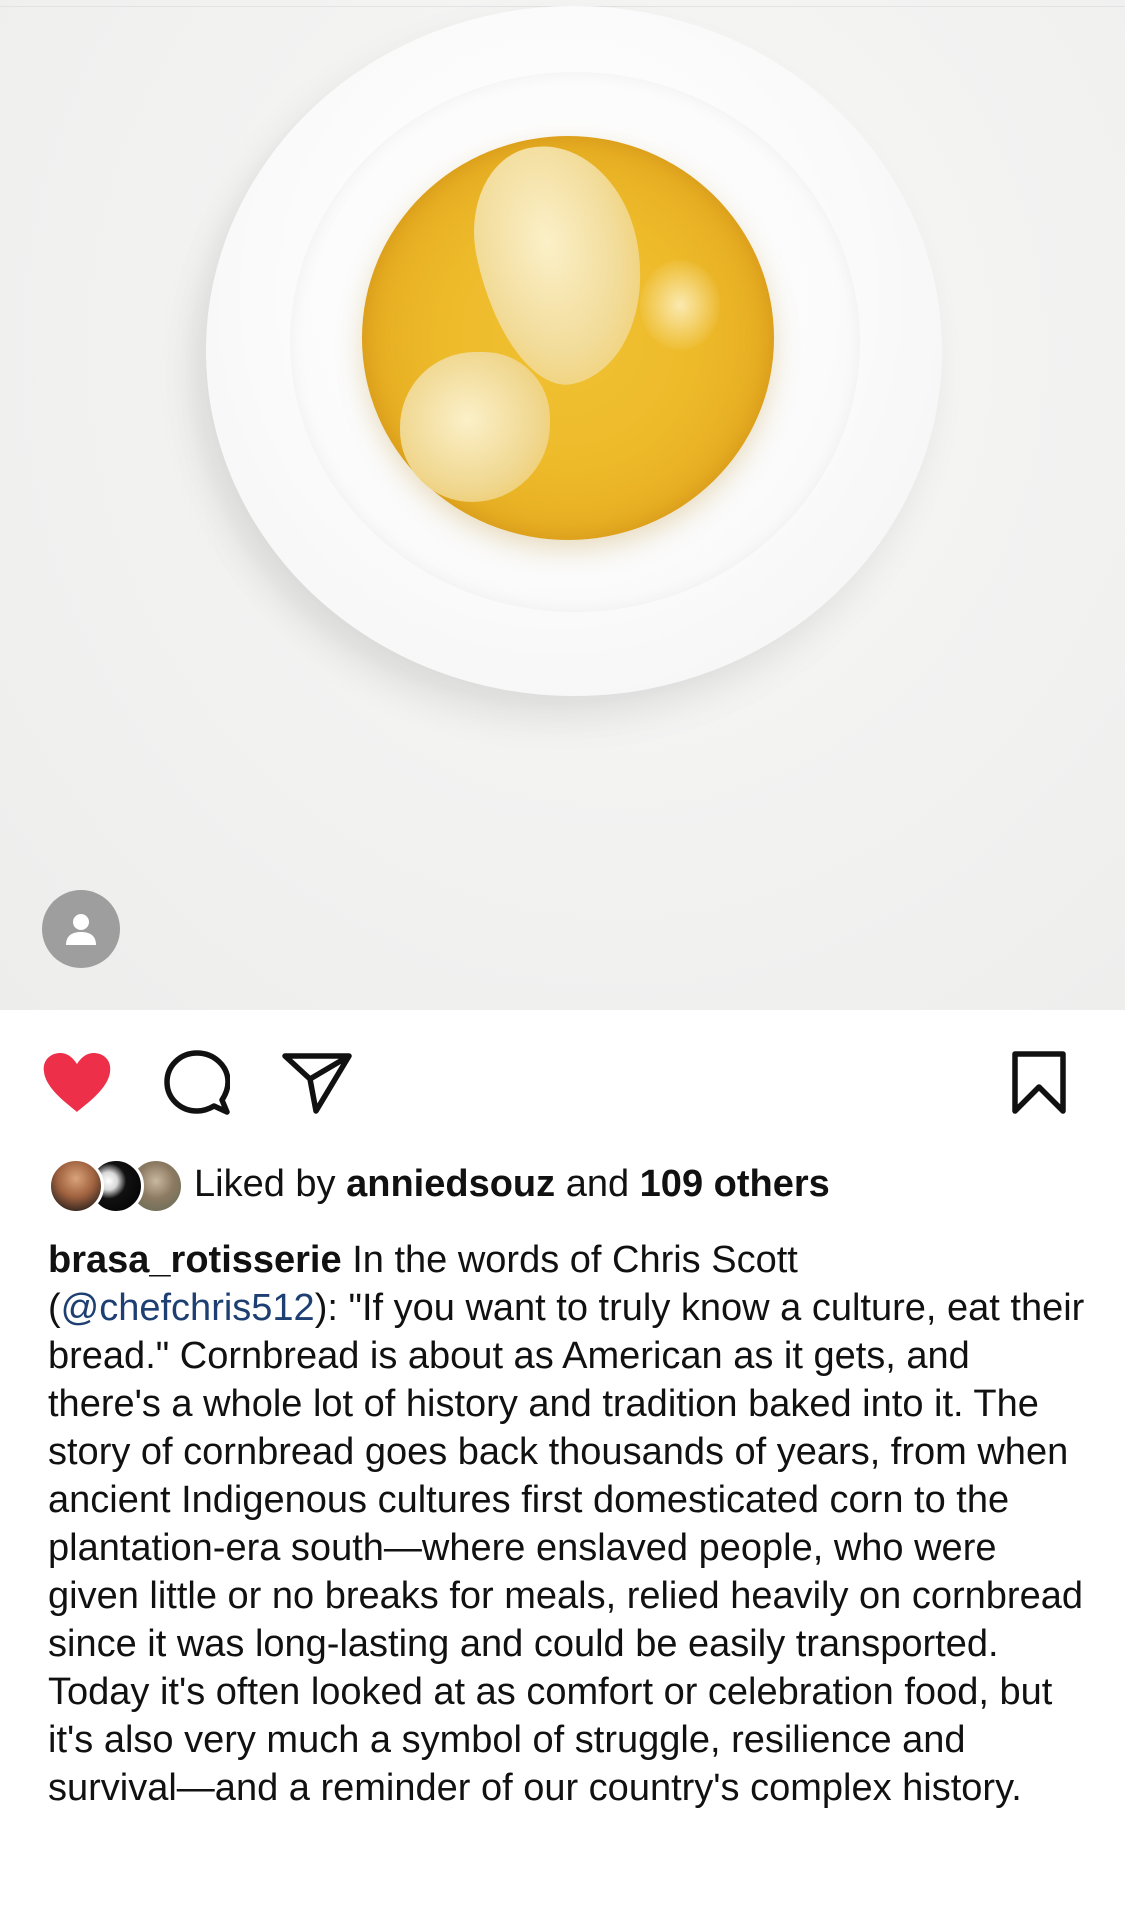 The height and width of the screenshot is (1914, 1125). I want to click on comment-icon, so click(197, 1082).